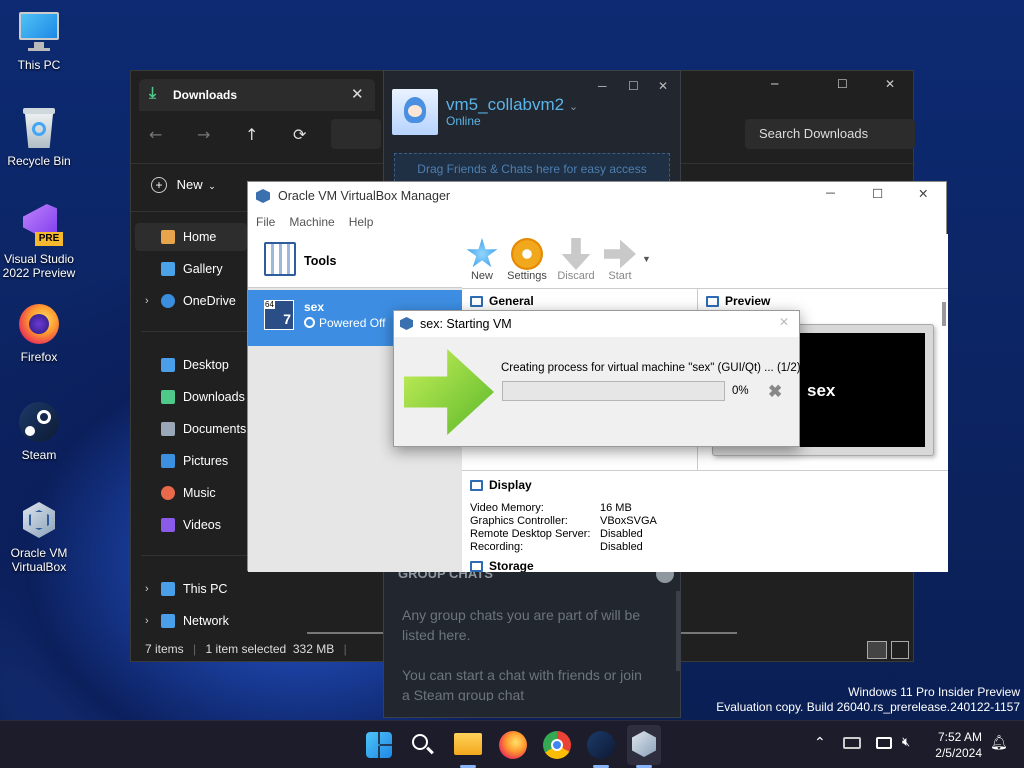 Image resolution: width=1024 pixels, height=768 pixels. I want to click on file-explorer-taskbar-icon, so click(468, 744).